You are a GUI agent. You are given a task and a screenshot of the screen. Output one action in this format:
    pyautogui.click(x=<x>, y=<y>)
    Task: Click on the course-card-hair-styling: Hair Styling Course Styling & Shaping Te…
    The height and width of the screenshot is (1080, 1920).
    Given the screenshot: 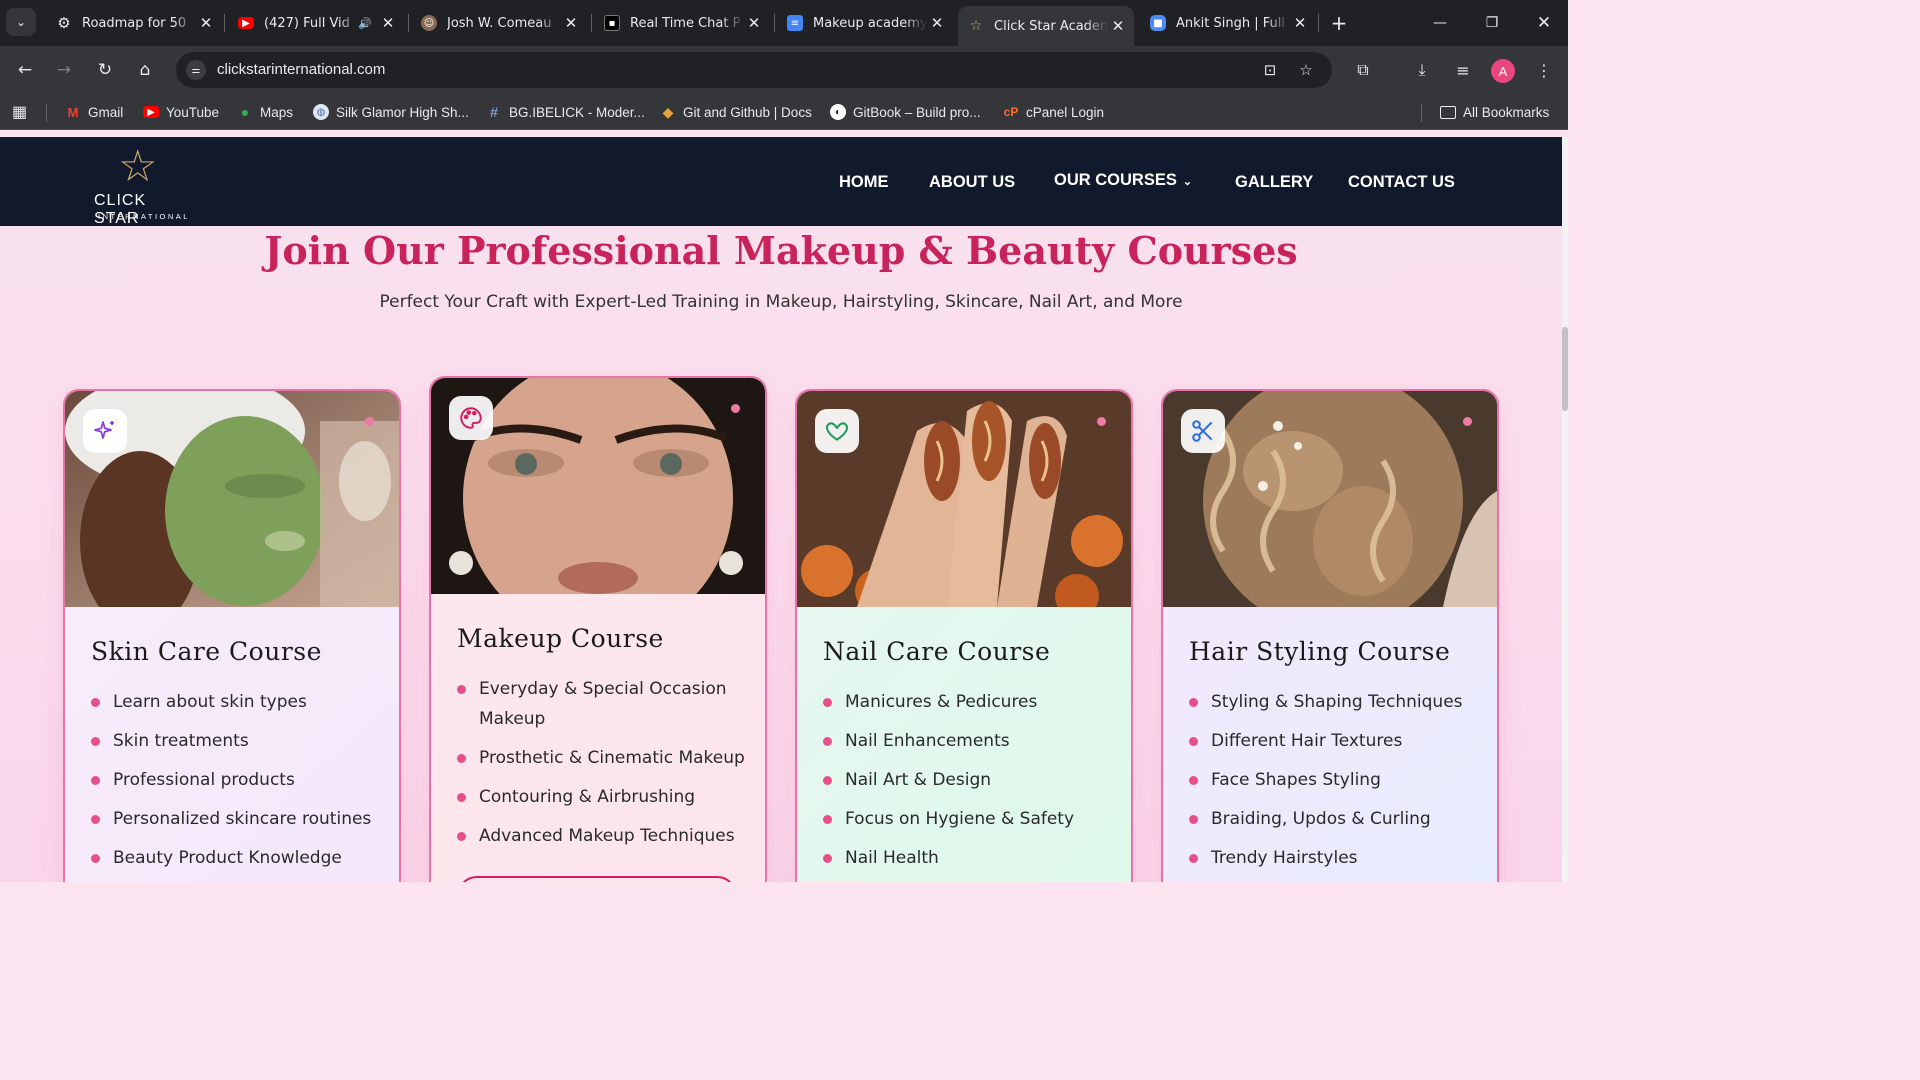 What is the action you would take?
    pyautogui.click(x=1330, y=635)
    